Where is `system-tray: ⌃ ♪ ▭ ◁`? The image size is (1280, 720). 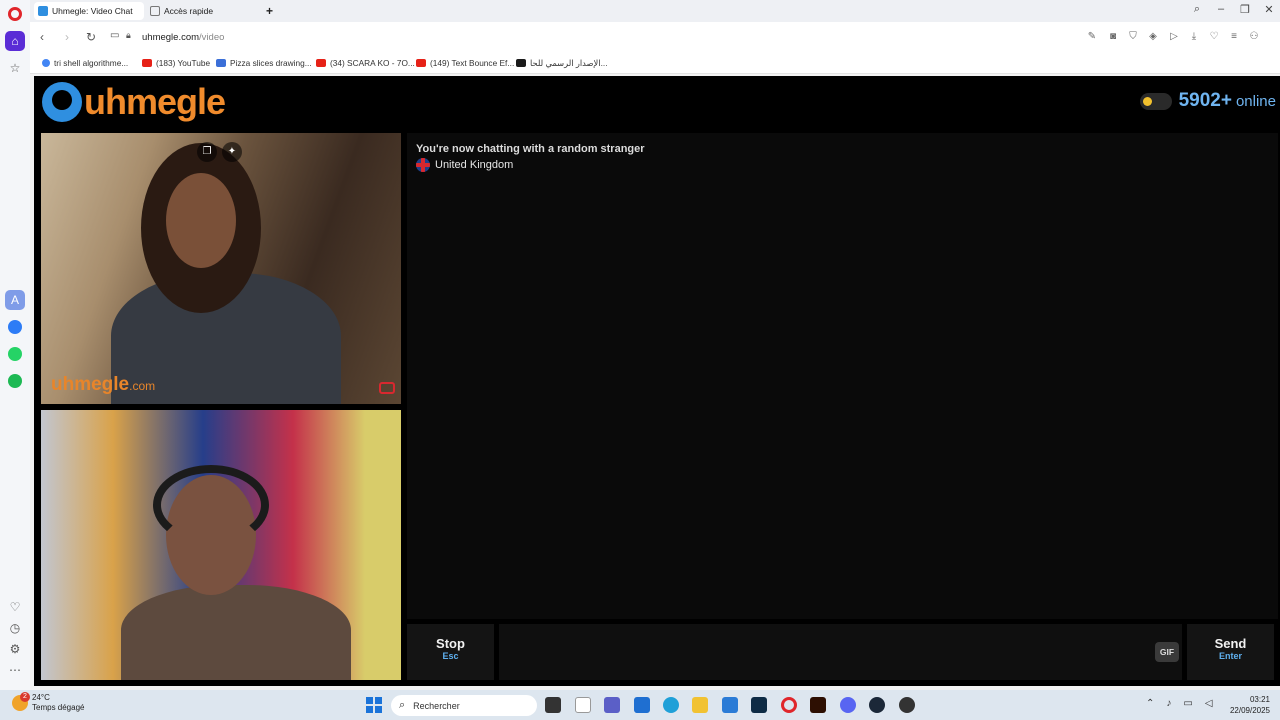
system-tray: ⌃ ♪ ▭ ◁ is located at coordinates (1179, 703).